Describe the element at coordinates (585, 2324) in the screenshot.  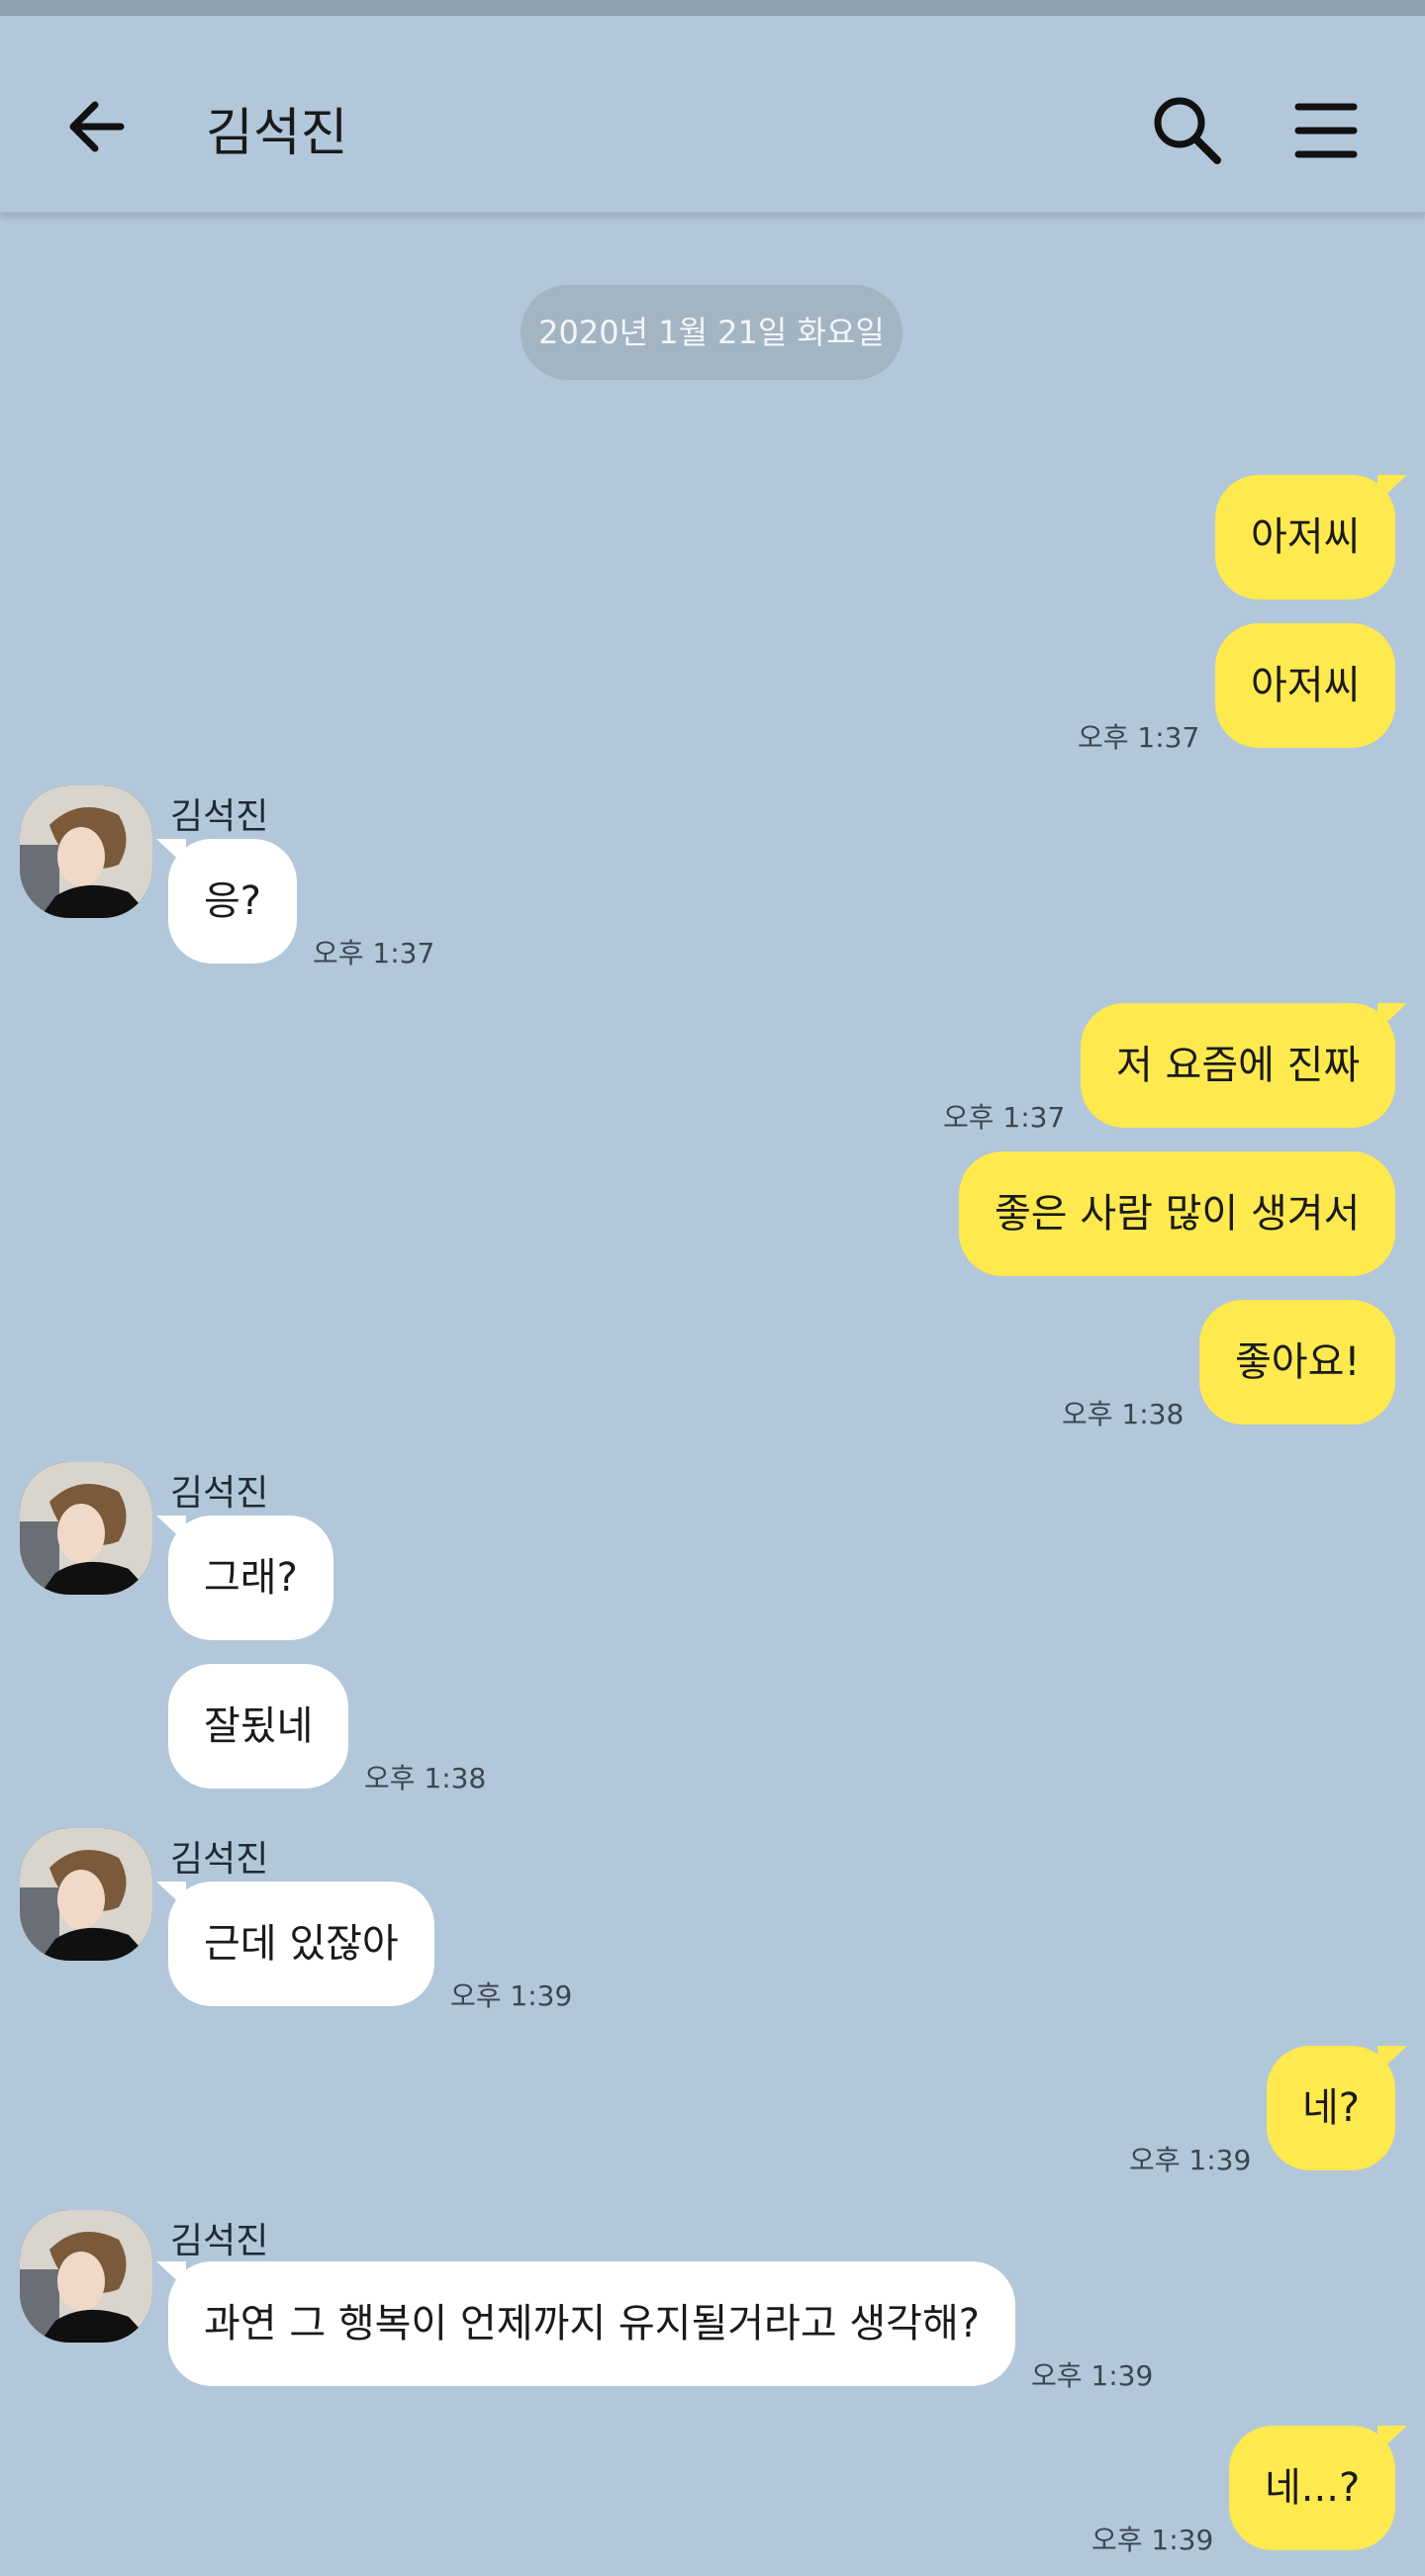
I see `other-message-bubble: 과연 그 행복이 언제까지 유지될거라고 생각해?` at that location.